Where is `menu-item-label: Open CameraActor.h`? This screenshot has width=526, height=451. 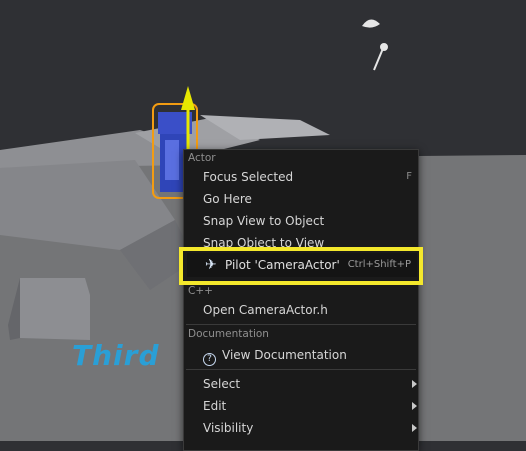
menu-item-label: Open CameraActor.h is located at coordinates (265, 310).